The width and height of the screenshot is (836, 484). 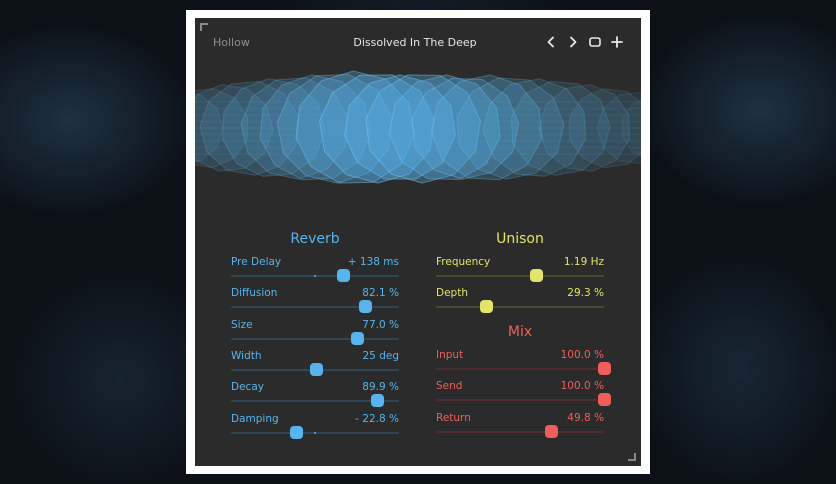 I want to click on unison-param-frequency: Frequency 1.19 Hz, so click(x=520, y=269).